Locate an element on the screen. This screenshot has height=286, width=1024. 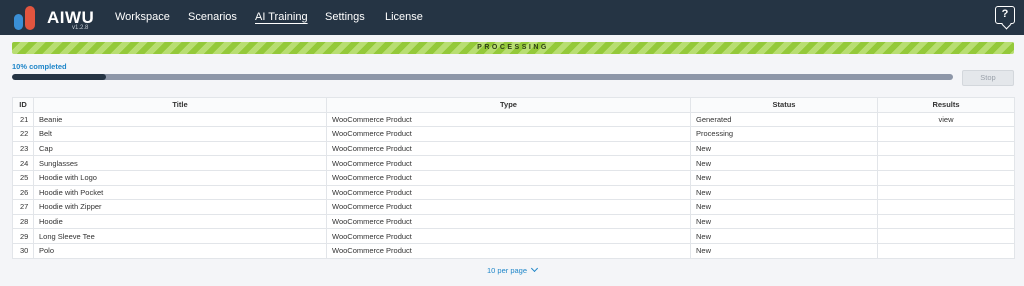
nav-settings: Settings is located at coordinates (345, 17).